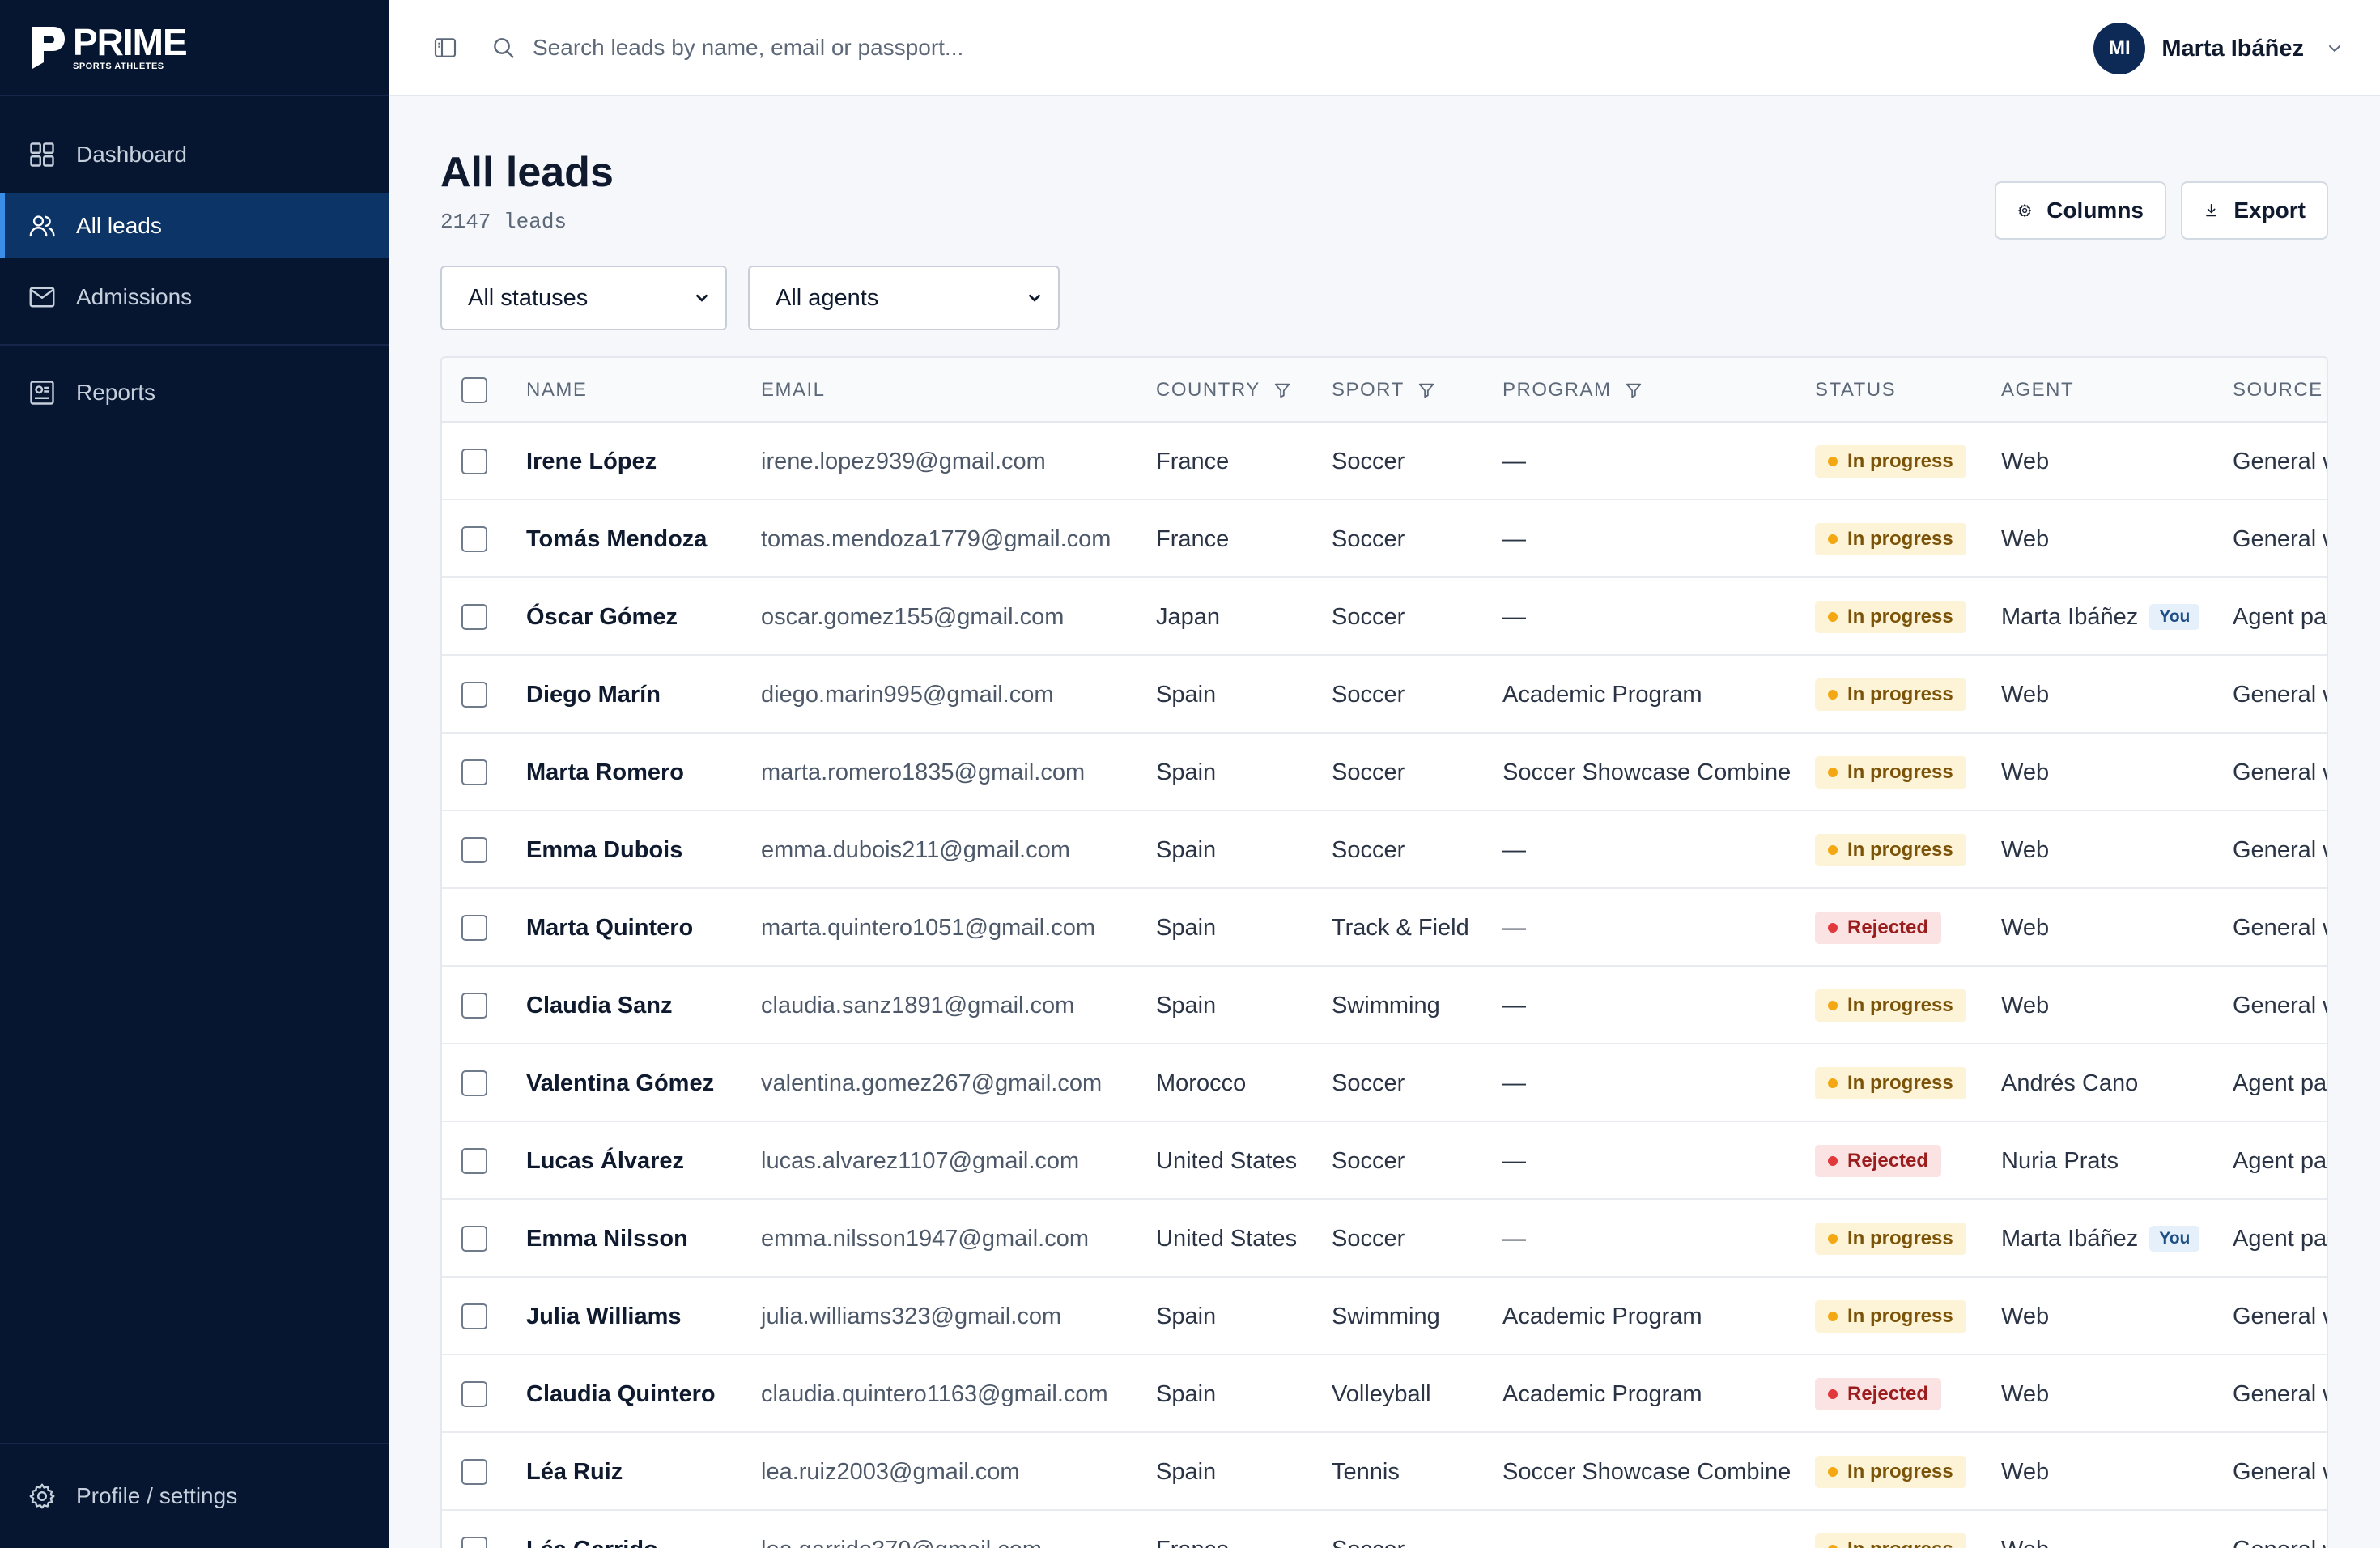 The height and width of the screenshot is (1548, 2380). I want to click on profile-settings-link: Profile / settings, so click(195, 1495).